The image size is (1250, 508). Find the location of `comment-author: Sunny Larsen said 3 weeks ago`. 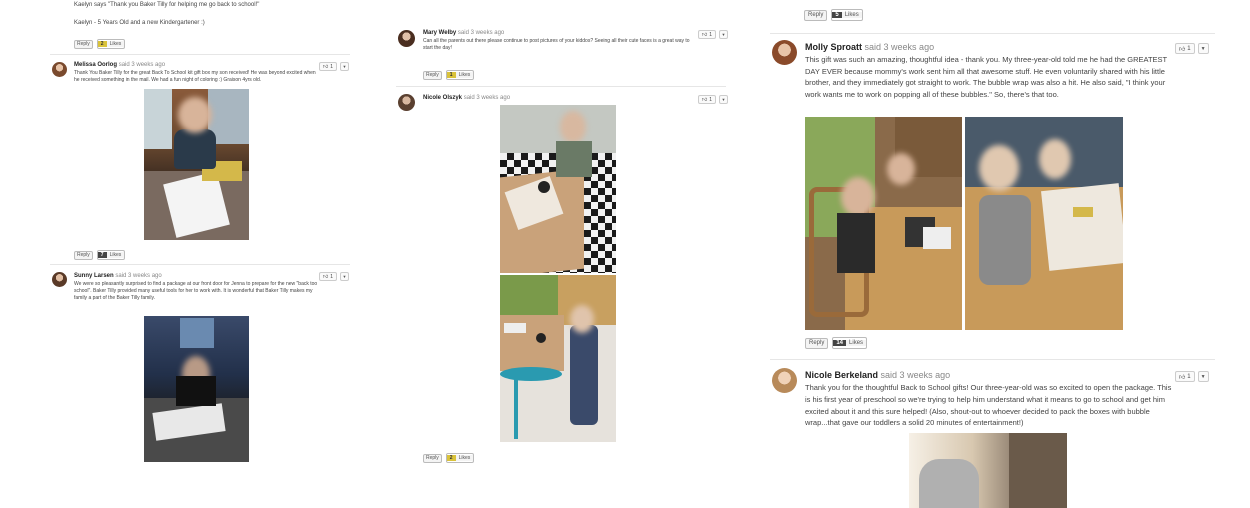

comment-author: Sunny Larsen said 3 weeks ago is located at coordinates (118, 276).